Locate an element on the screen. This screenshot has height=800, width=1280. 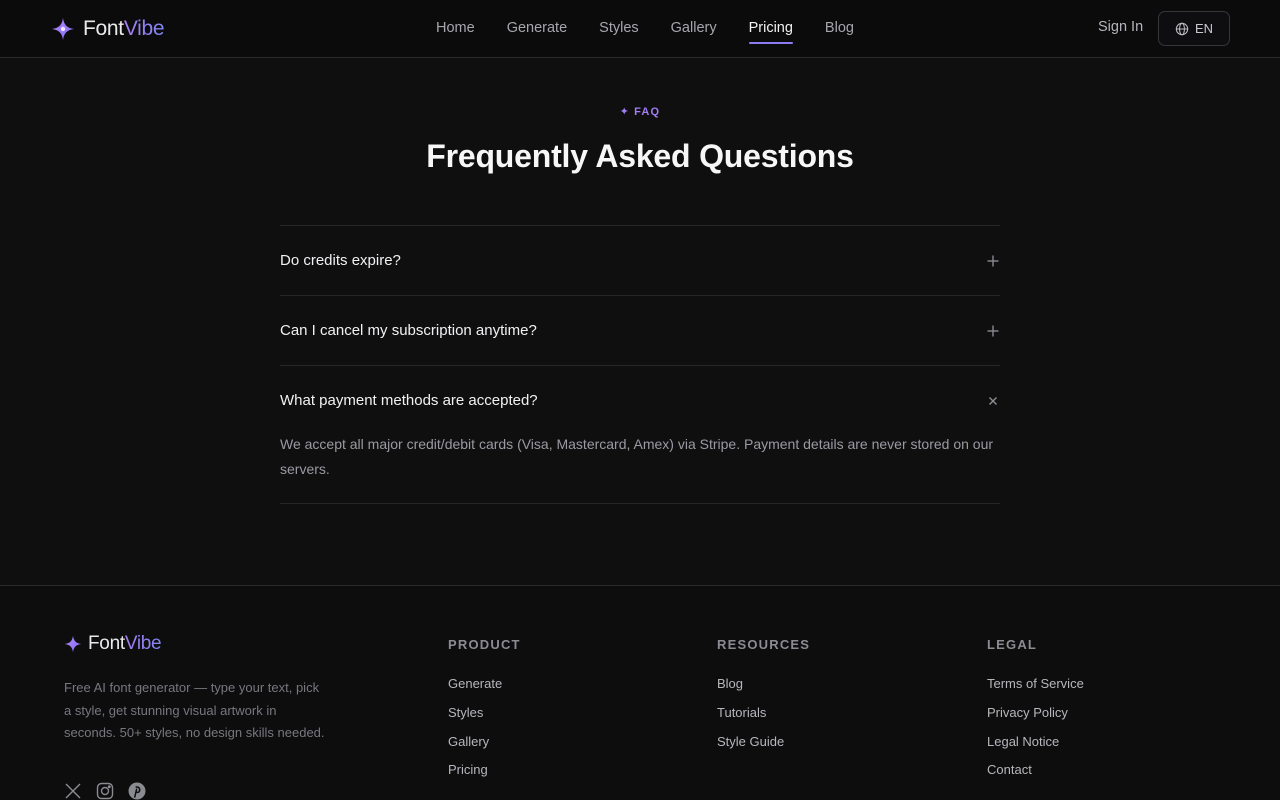
faq-section-tag: ✦ FAQ is located at coordinates (640, 111).